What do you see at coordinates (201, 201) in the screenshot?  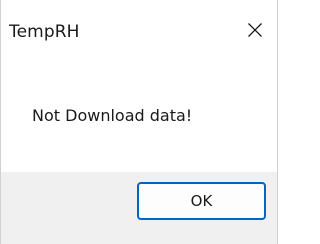 I see `ok-button: OK` at bounding box center [201, 201].